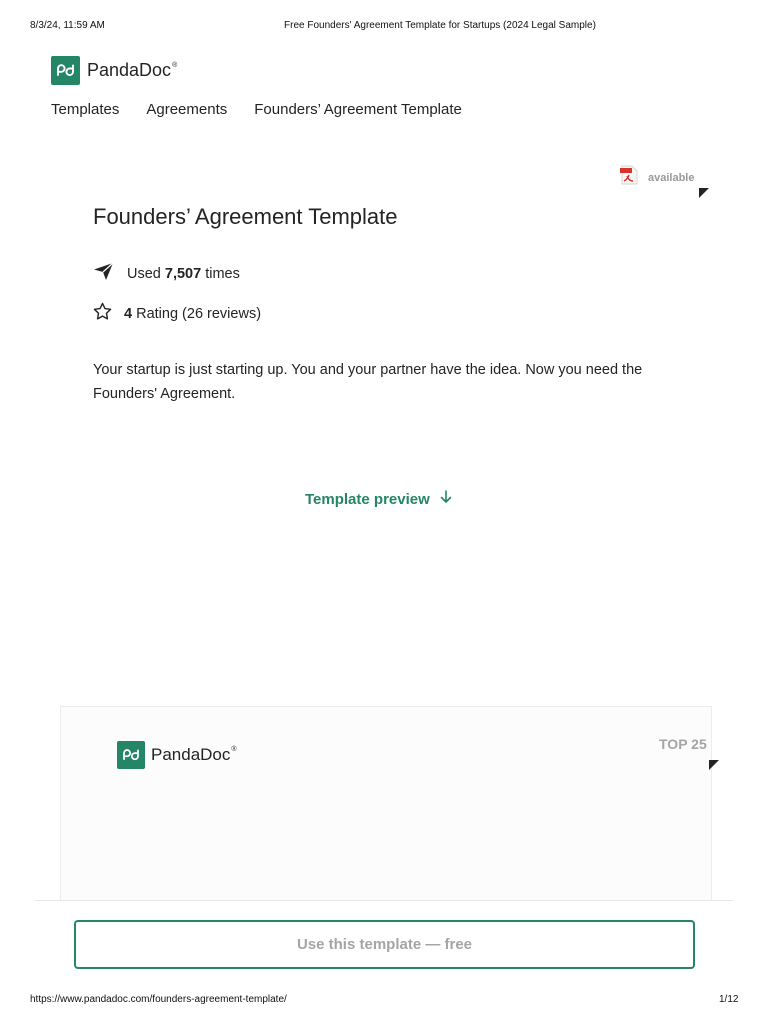 The height and width of the screenshot is (1024, 768). What do you see at coordinates (132, 70) in the screenshot?
I see `pandadoc-wordmark: PandaDoc®` at bounding box center [132, 70].